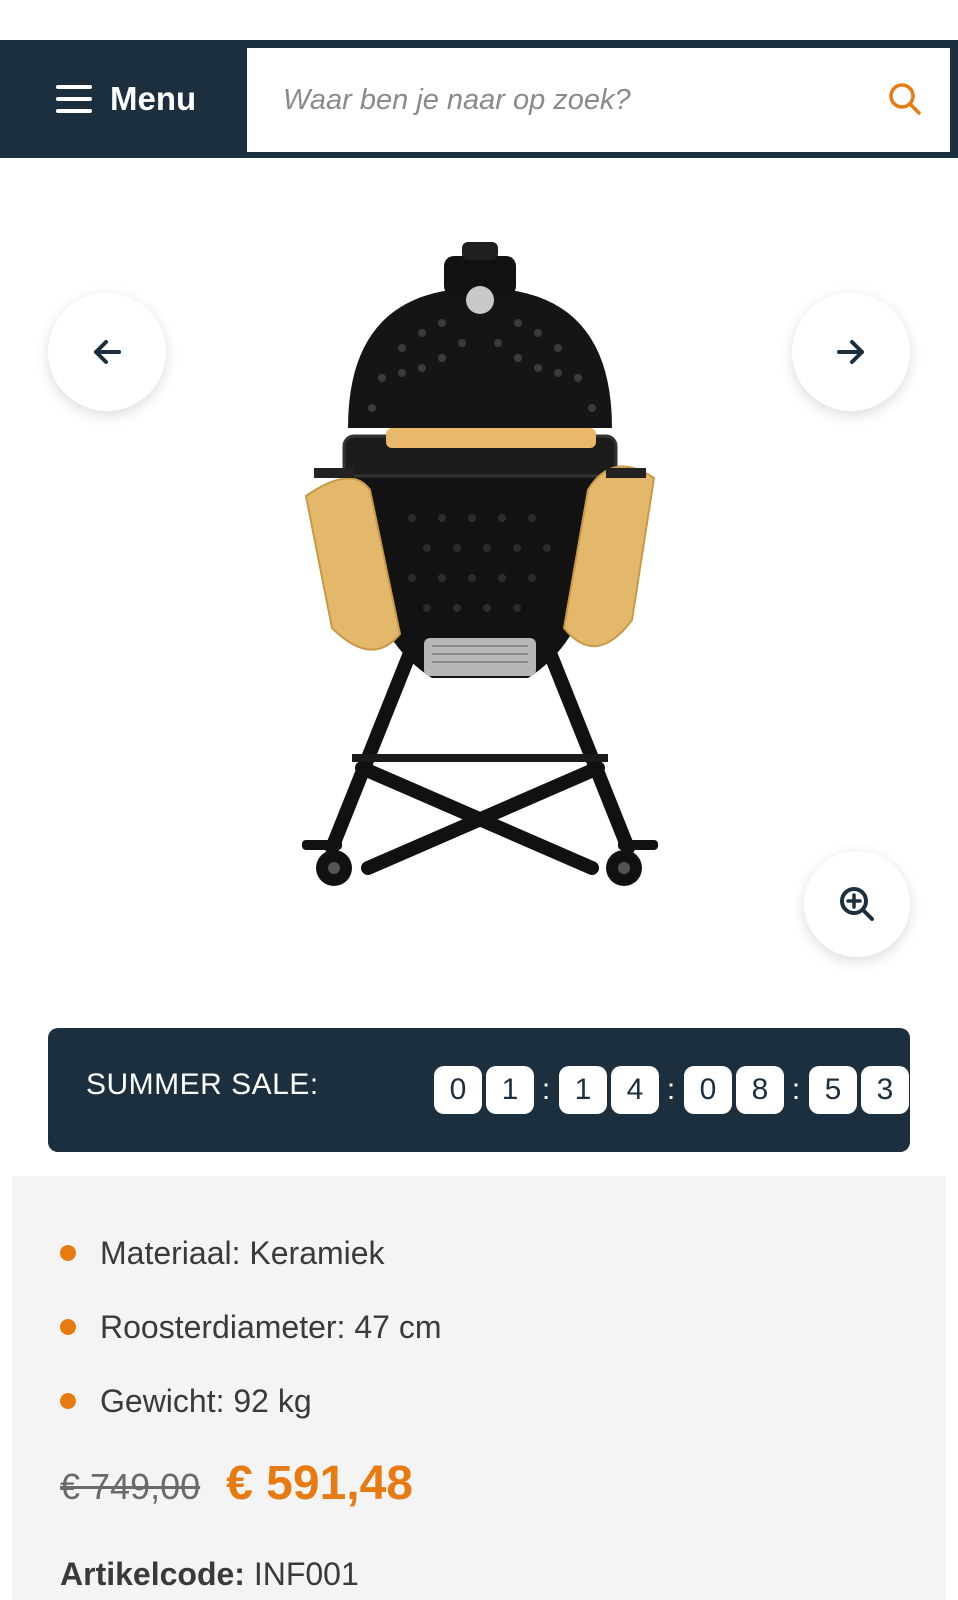 Image resolution: width=958 pixels, height=1600 pixels. What do you see at coordinates (306, 1574) in the screenshot?
I see `article-code-value: INF001` at bounding box center [306, 1574].